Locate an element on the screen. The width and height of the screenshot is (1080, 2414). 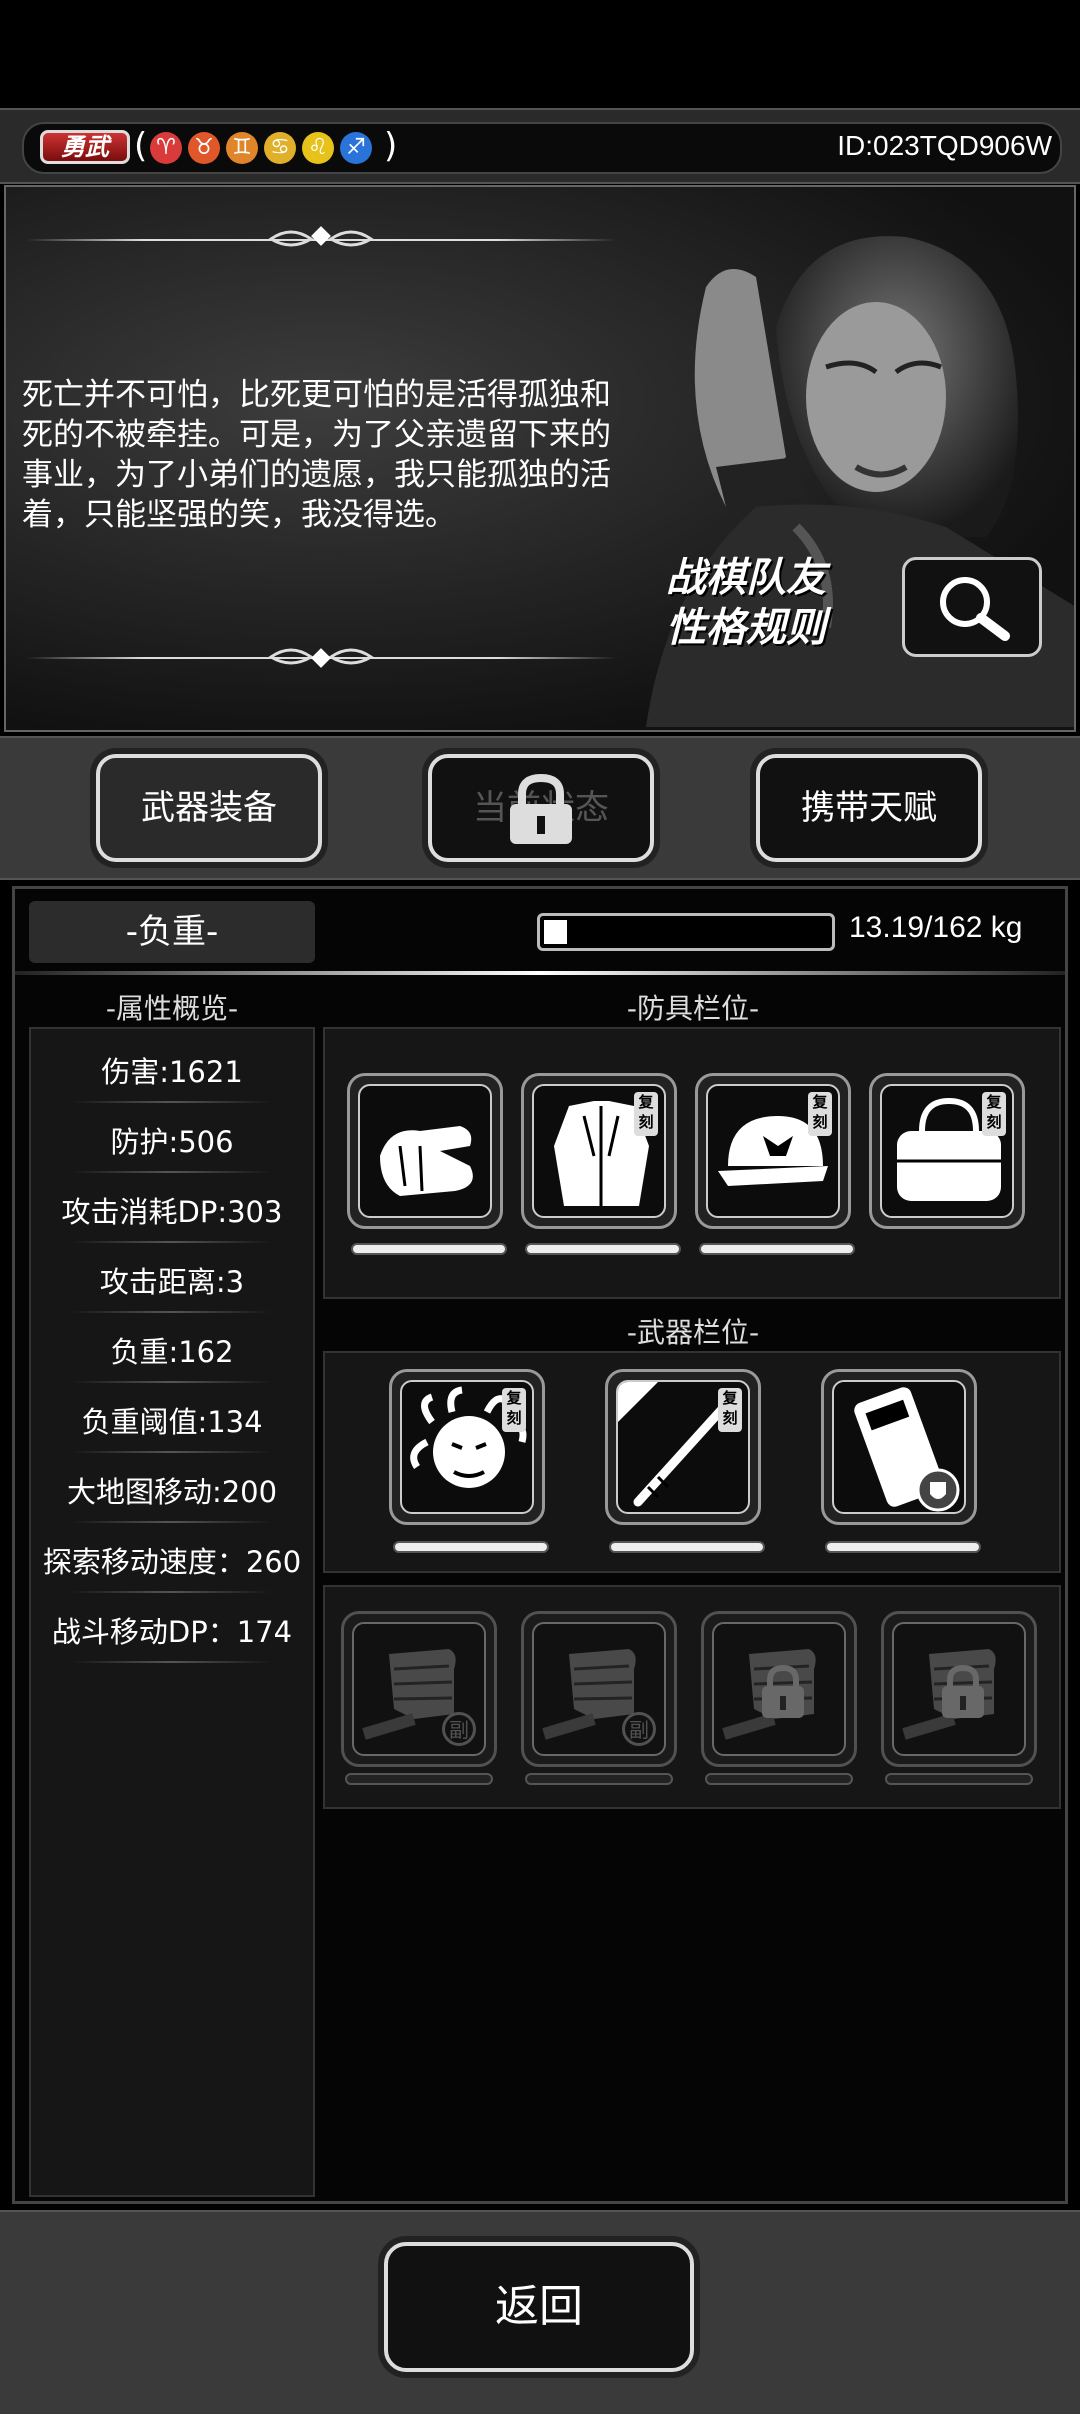
header-bar: 勇武 ( ♈ ♉ ♊ ♋ ♌ ♐ ) ID:023TQD906W is located at coordinates (540, 146).